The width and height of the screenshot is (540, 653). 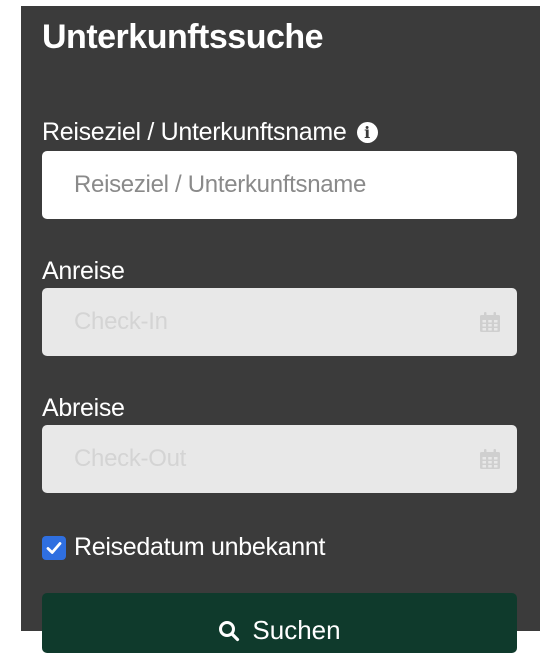 What do you see at coordinates (220, 184) in the screenshot?
I see `destination-placeholder: Reiseziel / Unterkunftsname` at bounding box center [220, 184].